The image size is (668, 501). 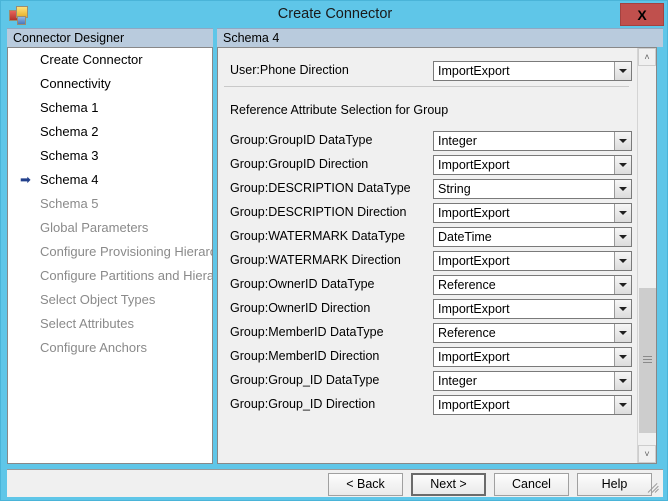 I want to click on sidebar-item-label: Schema 1, so click(x=69, y=107).